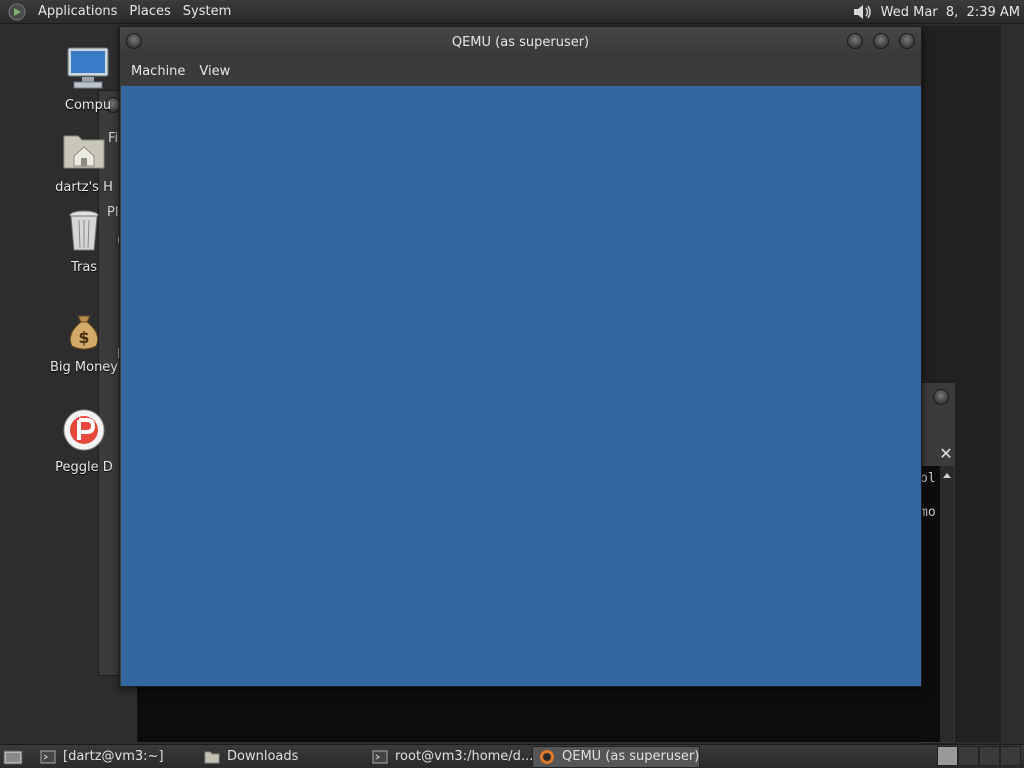 The width and height of the screenshot is (1024, 768). I want to click on terminal-scrollbar, so click(947, 604).